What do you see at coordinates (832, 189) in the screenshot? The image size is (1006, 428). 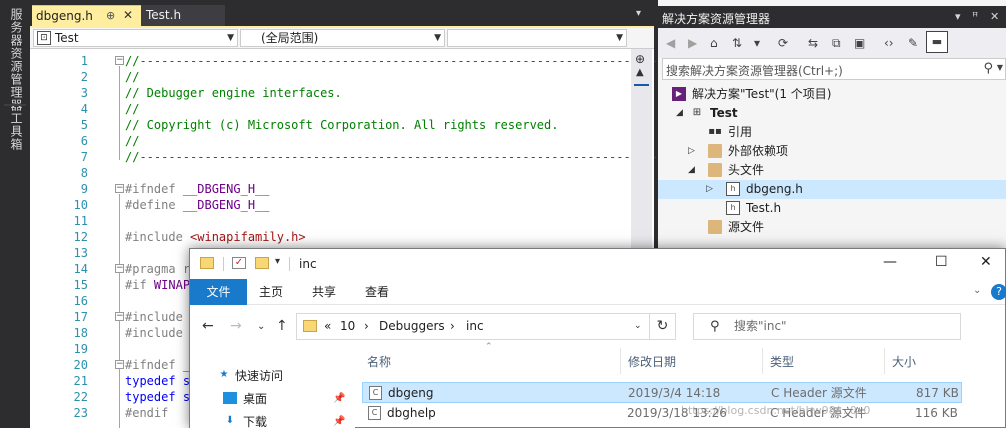 I see `tree-item-dbgeng-h: ▷ h dbgeng.h` at bounding box center [832, 189].